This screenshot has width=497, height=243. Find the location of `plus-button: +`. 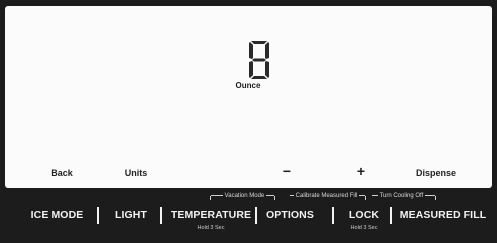

plus-button: + is located at coordinates (361, 171).